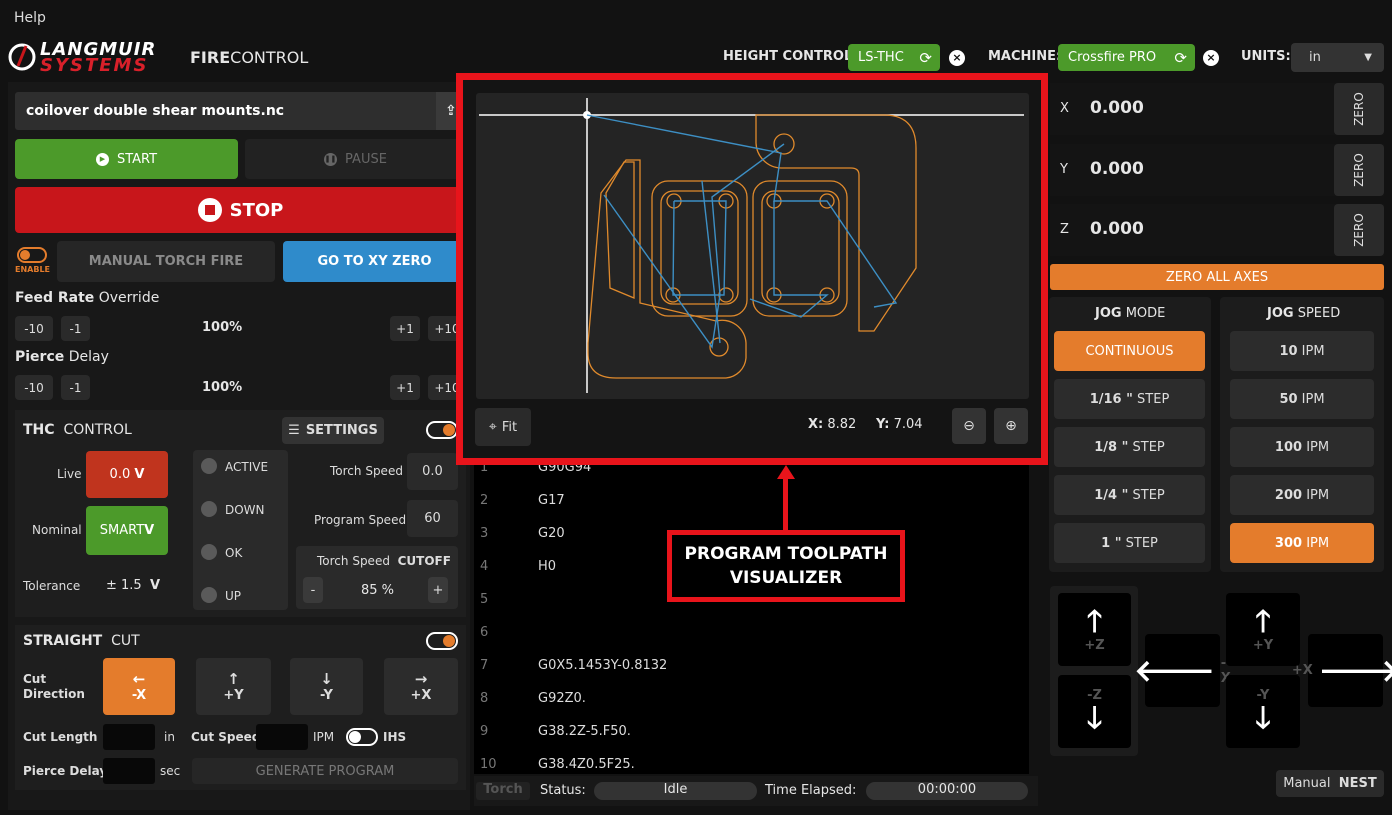 Image resolution: width=1392 pixels, height=815 pixels. What do you see at coordinates (60, 737) in the screenshot?
I see `cut-length-label: Cut Length` at bounding box center [60, 737].